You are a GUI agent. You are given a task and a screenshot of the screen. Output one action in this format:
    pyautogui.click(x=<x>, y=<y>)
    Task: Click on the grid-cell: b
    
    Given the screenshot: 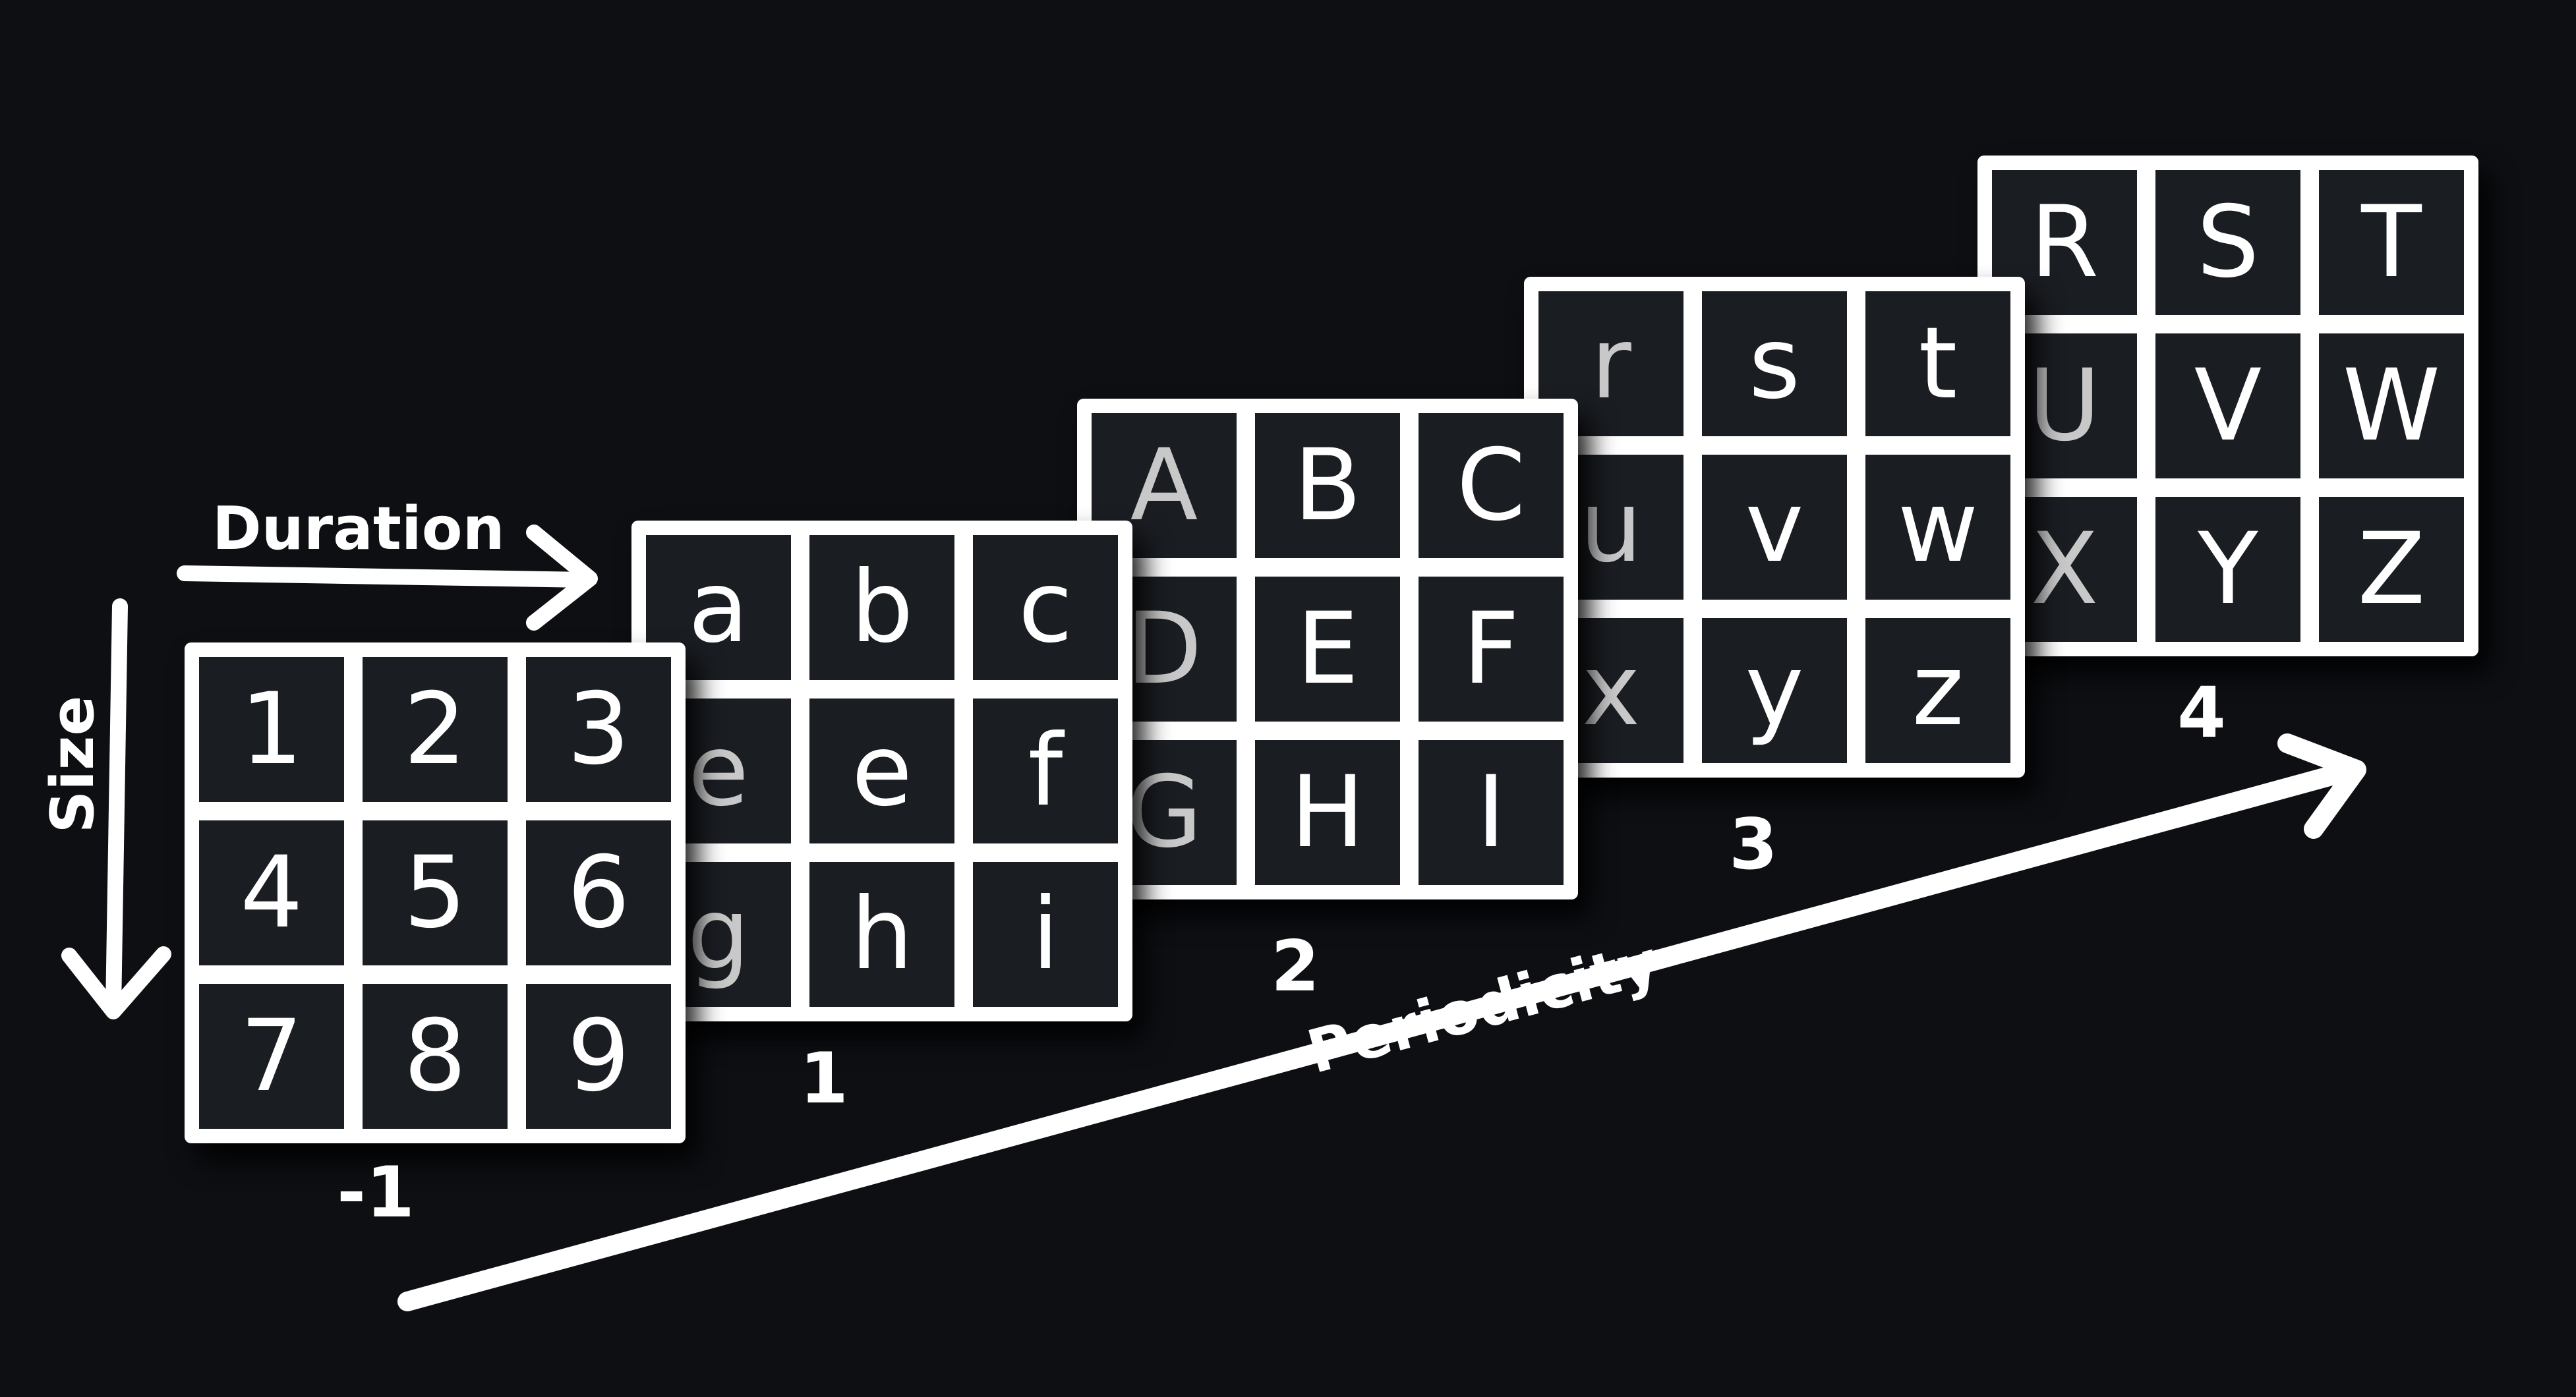 What is the action you would take?
    pyautogui.click(x=882, y=607)
    